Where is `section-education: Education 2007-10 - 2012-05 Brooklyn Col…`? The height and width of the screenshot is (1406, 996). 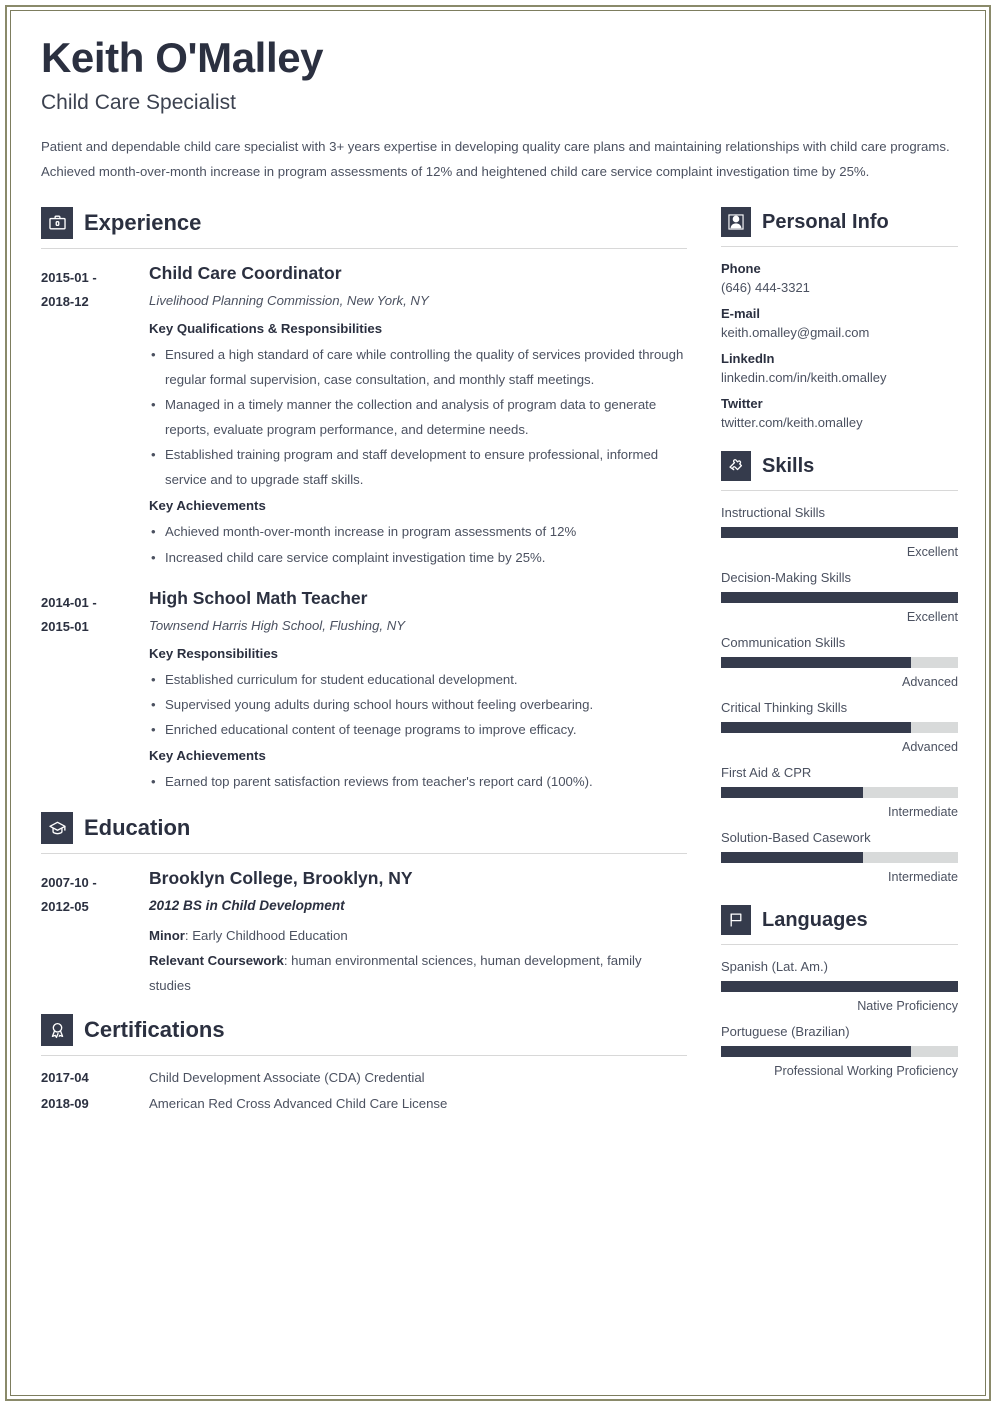 section-education: Education 2007-10 - 2012-05 Brooklyn Col… is located at coordinates (364, 905).